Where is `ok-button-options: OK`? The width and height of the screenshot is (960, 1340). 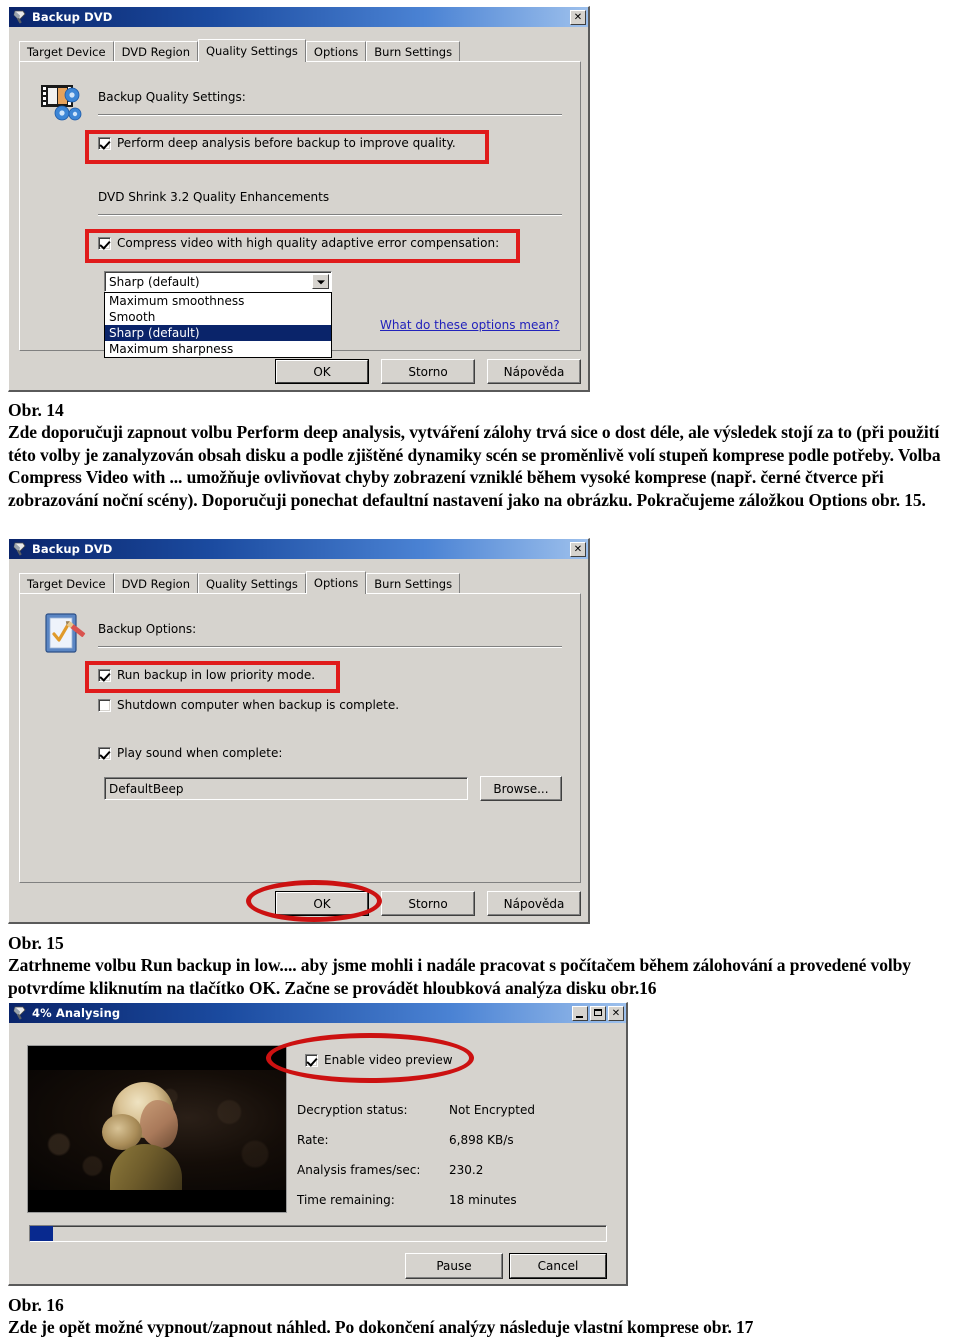 ok-button-options: OK is located at coordinates (322, 903).